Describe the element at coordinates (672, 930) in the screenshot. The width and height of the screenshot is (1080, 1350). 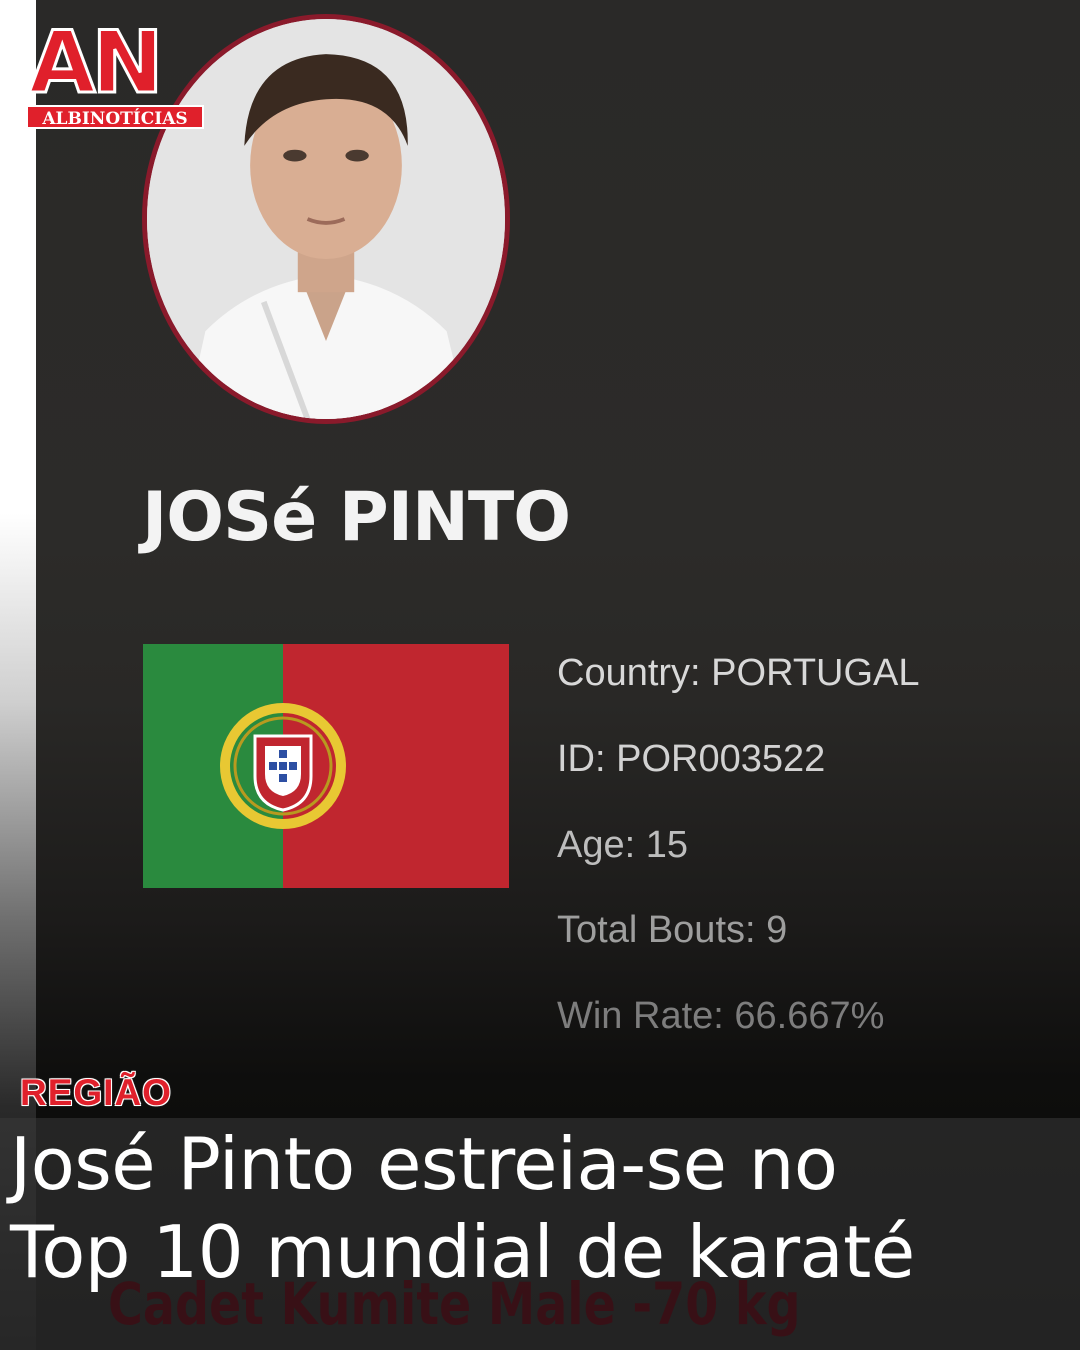
I see `total-bouts-label: Total Bouts: 9` at that location.